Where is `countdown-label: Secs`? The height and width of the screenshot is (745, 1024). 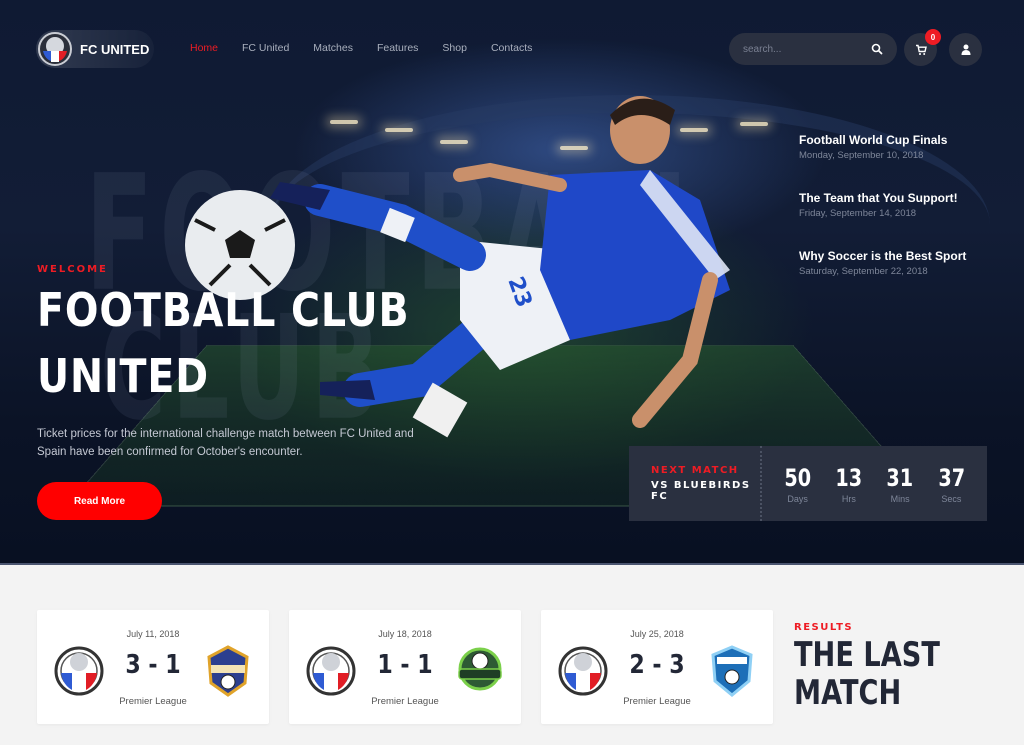 countdown-label: Secs is located at coordinates (951, 498).